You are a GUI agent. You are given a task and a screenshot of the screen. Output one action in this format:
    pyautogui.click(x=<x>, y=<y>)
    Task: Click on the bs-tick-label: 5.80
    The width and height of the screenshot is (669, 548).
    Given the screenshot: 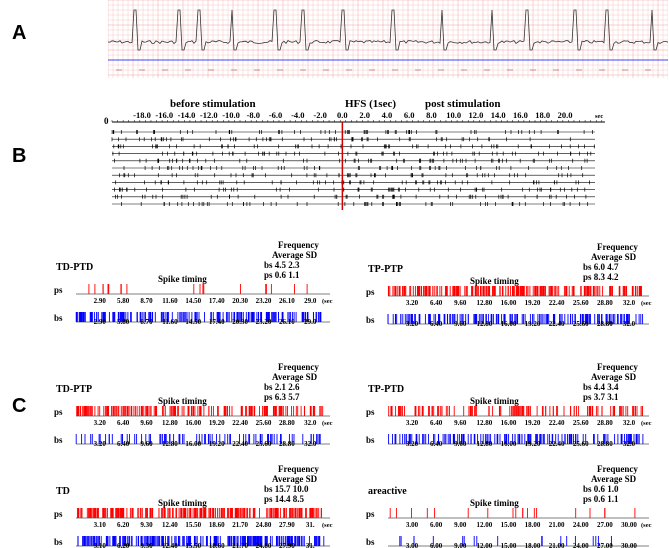 What is the action you would take?
    pyautogui.click(x=123, y=321)
    